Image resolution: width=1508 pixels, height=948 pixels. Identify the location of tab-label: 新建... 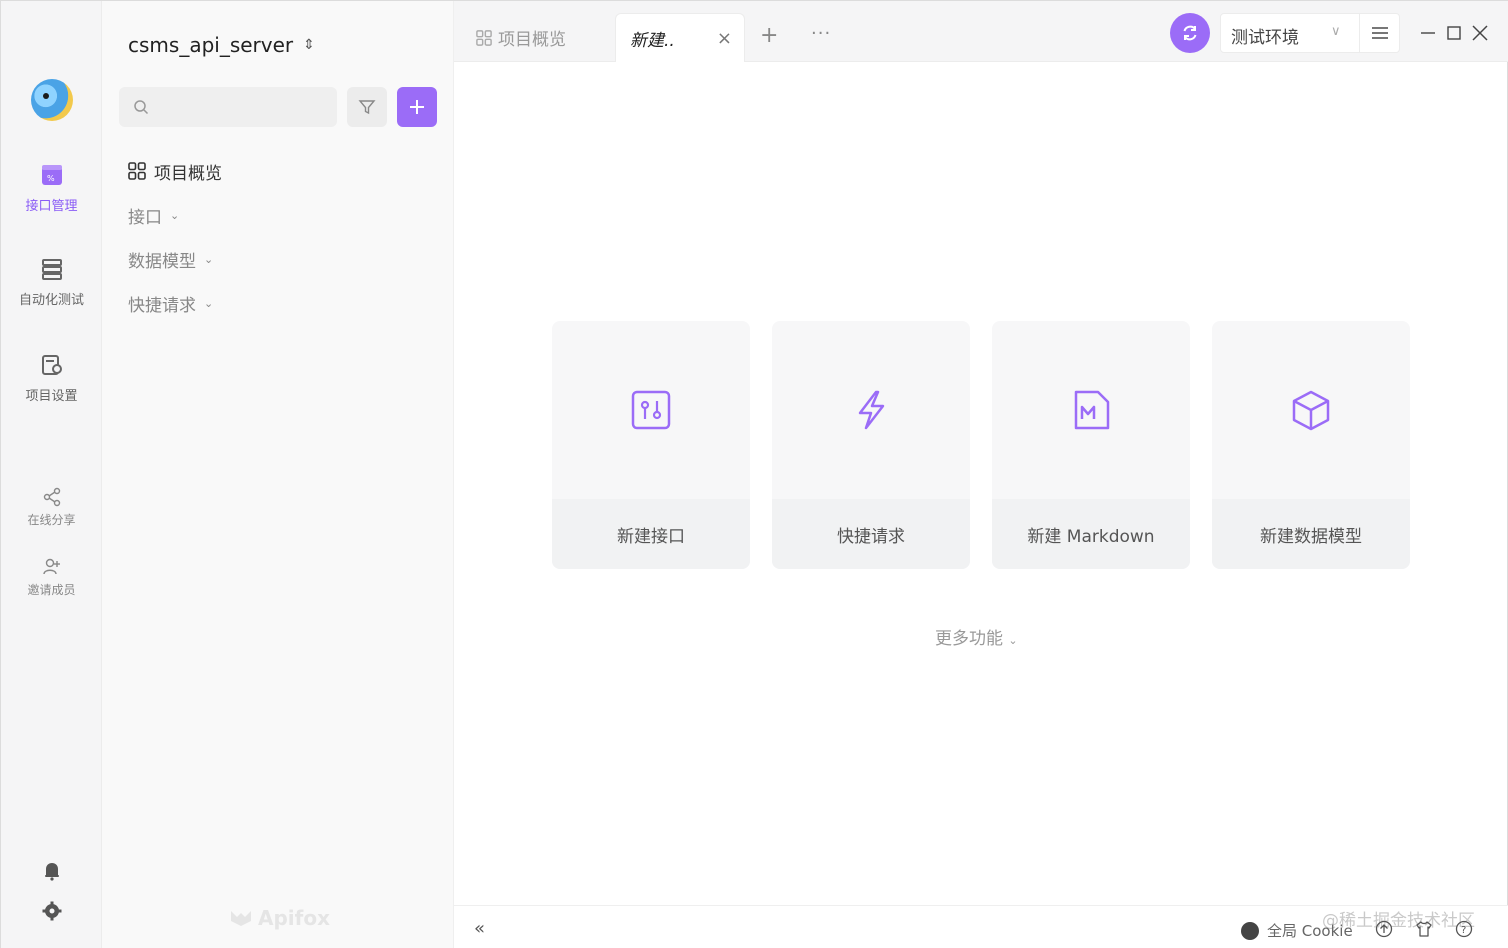
(652, 40).